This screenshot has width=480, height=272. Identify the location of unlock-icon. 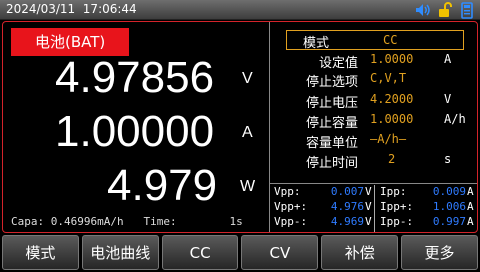
(445, 10).